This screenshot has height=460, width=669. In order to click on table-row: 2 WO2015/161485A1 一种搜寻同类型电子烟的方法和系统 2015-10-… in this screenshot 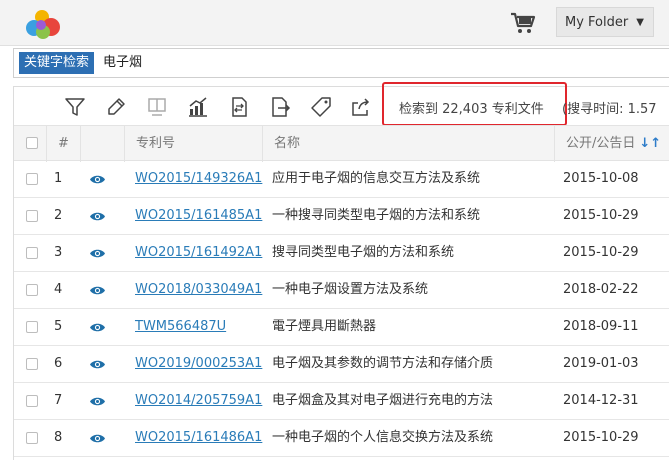, I will do `click(341, 216)`.